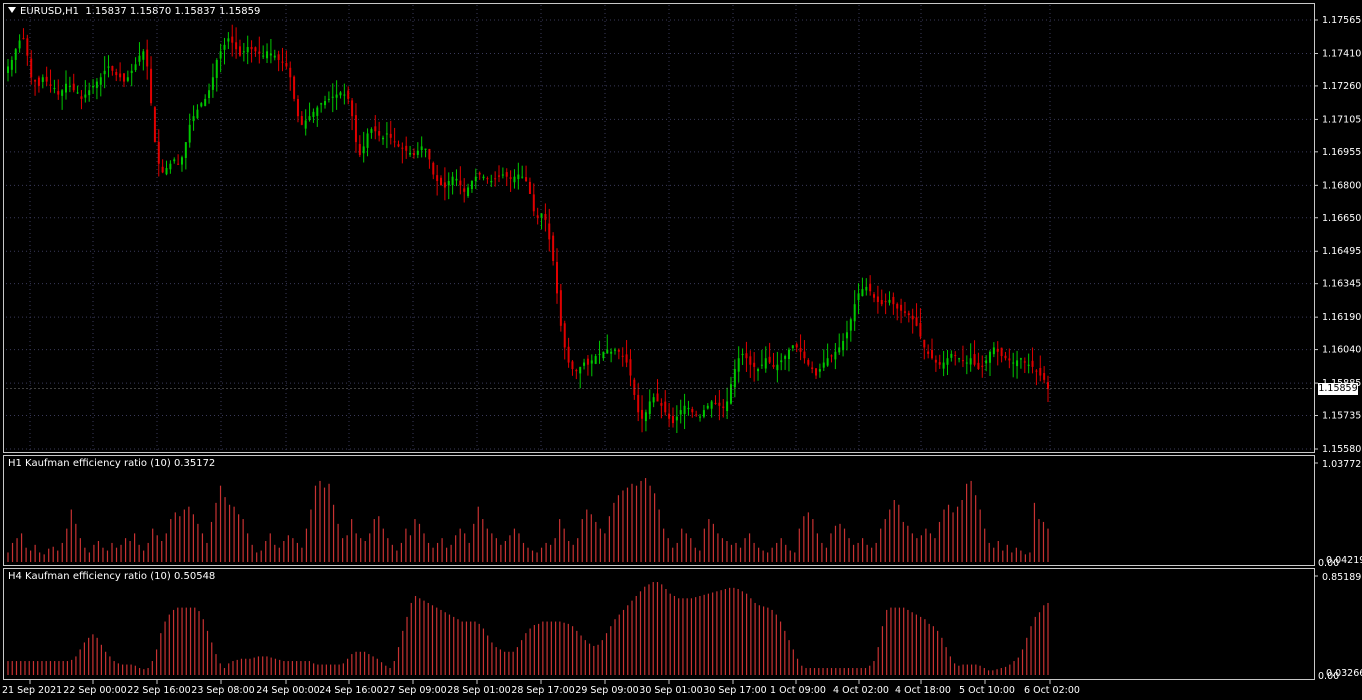  Describe the element at coordinates (94, 690) in the screenshot. I see `x-tick-label: 22 Sep 00:00` at that location.